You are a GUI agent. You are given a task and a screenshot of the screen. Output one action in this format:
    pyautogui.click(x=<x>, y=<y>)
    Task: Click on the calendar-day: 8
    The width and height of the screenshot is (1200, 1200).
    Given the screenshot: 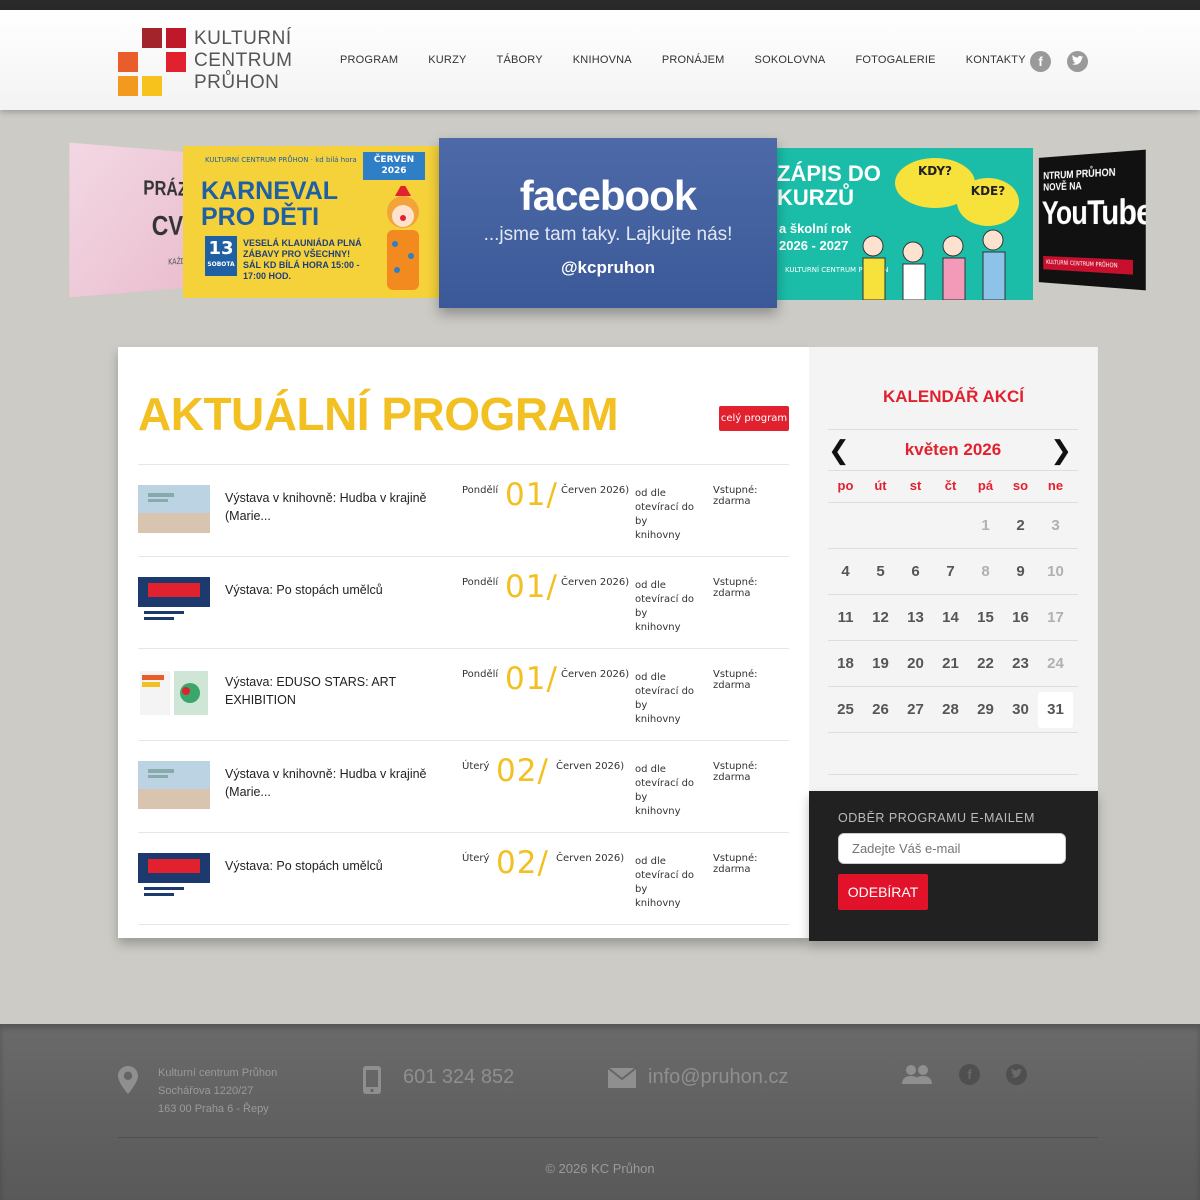 What is the action you would take?
    pyautogui.click(x=985, y=571)
    